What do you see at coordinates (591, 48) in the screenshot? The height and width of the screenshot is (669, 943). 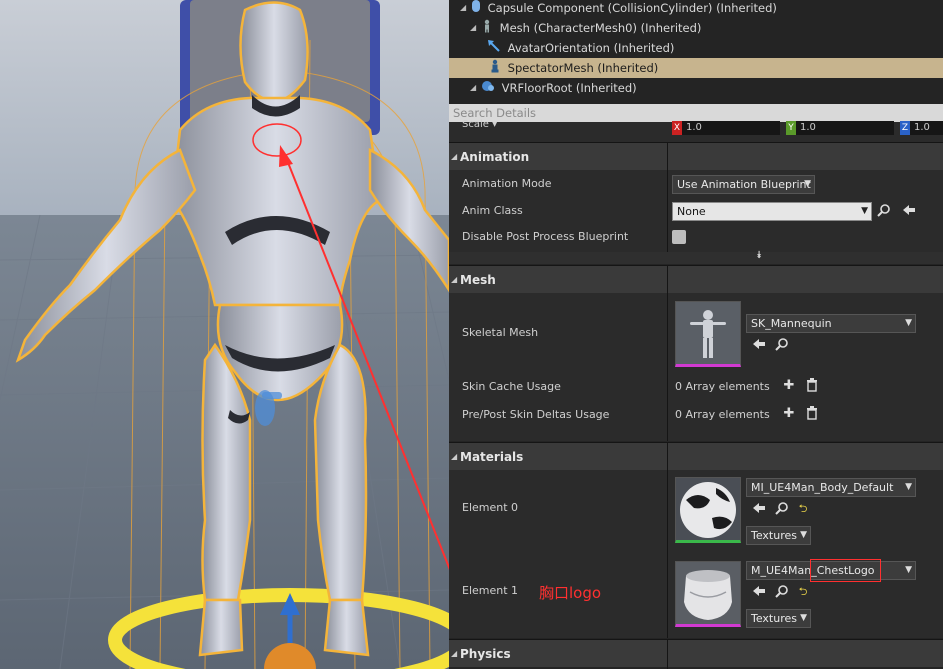 I see `tree-item-label: AvatarOrientation (Inherited)` at bounding box center [591, 48].